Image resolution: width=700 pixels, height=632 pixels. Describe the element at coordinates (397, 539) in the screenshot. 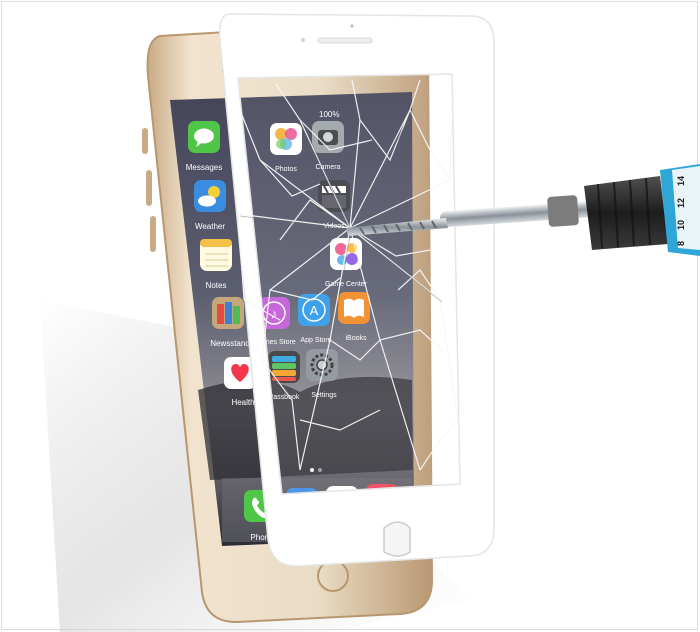

I see `protector-home-cutout` at that location.